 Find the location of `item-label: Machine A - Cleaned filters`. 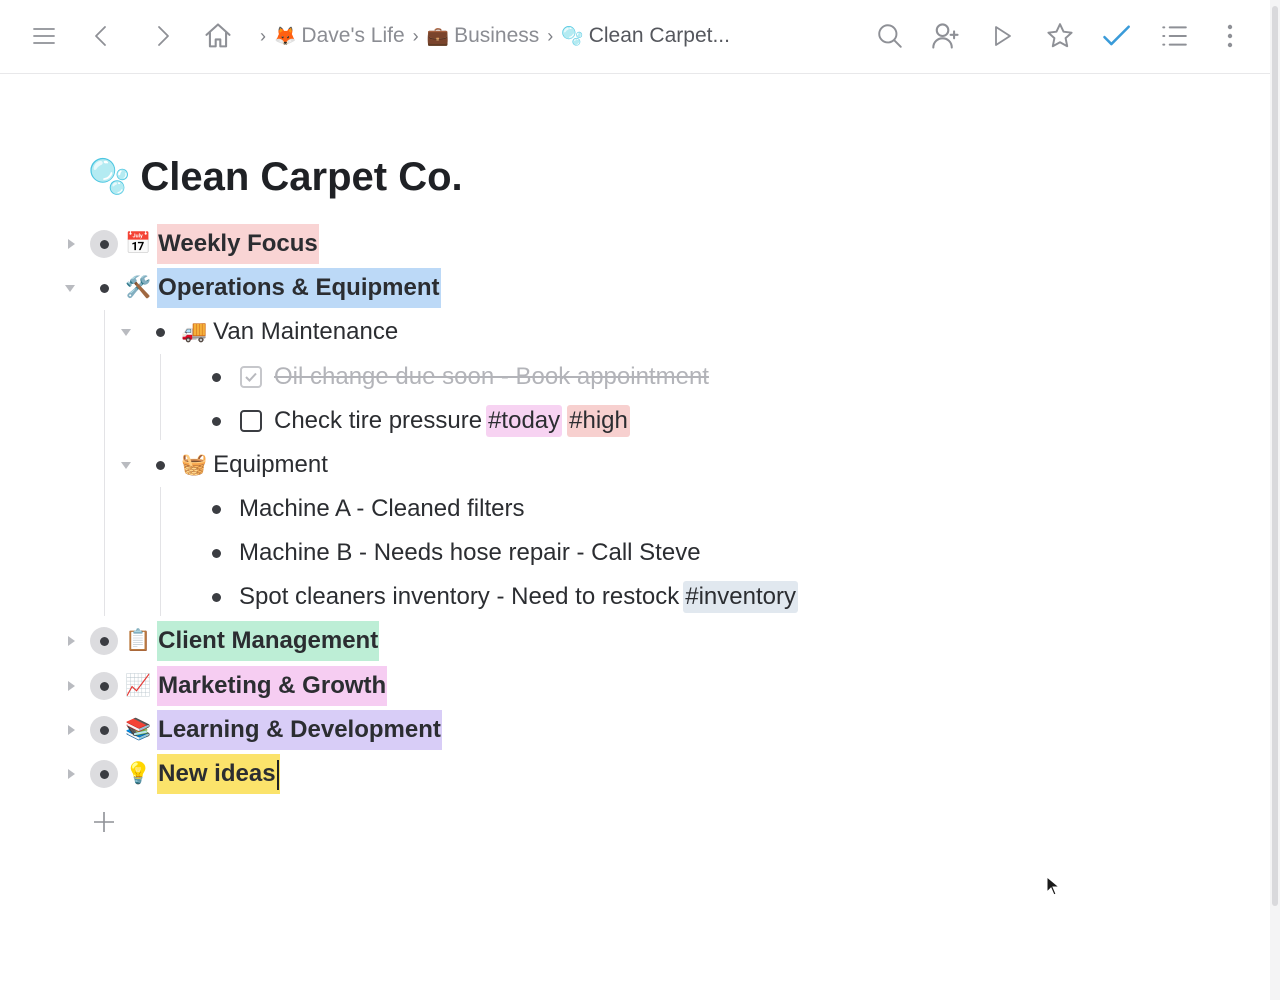

item-label: Machine A - Cleaned filters is located at coordinates (381, 509).